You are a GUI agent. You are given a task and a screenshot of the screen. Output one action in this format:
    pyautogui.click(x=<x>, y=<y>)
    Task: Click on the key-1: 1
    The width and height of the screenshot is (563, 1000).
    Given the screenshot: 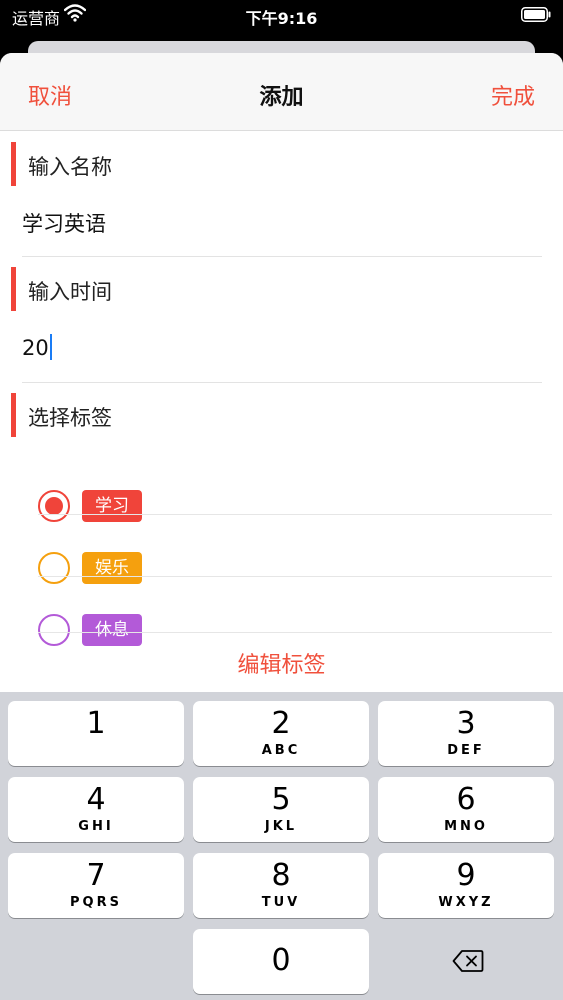 What is the action you would take?
    pyautogui.click(x=96, y=733)
    